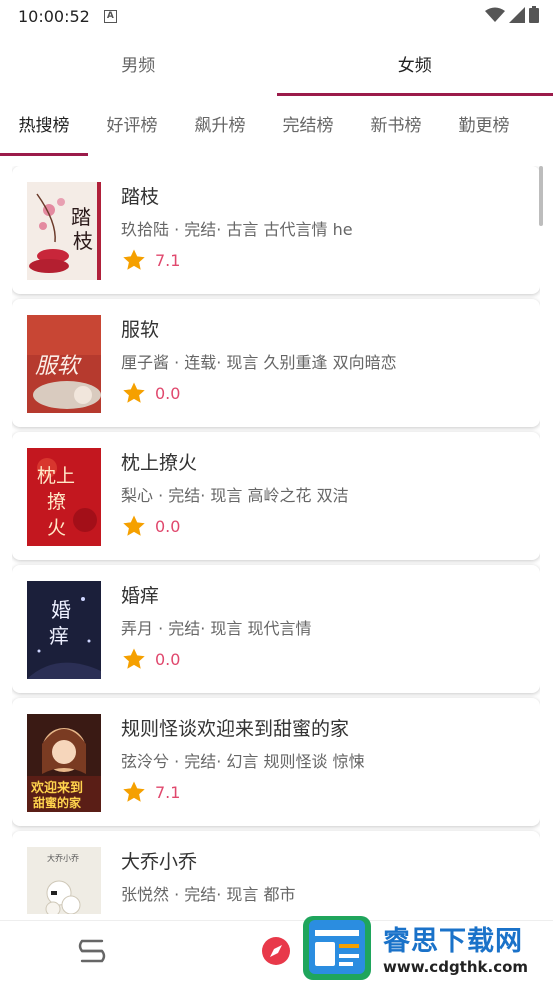  What do you see at coordinates (64, 231) in the screenshot?
I see `book-cover: 踏枝` at bounding box center [64, 231].